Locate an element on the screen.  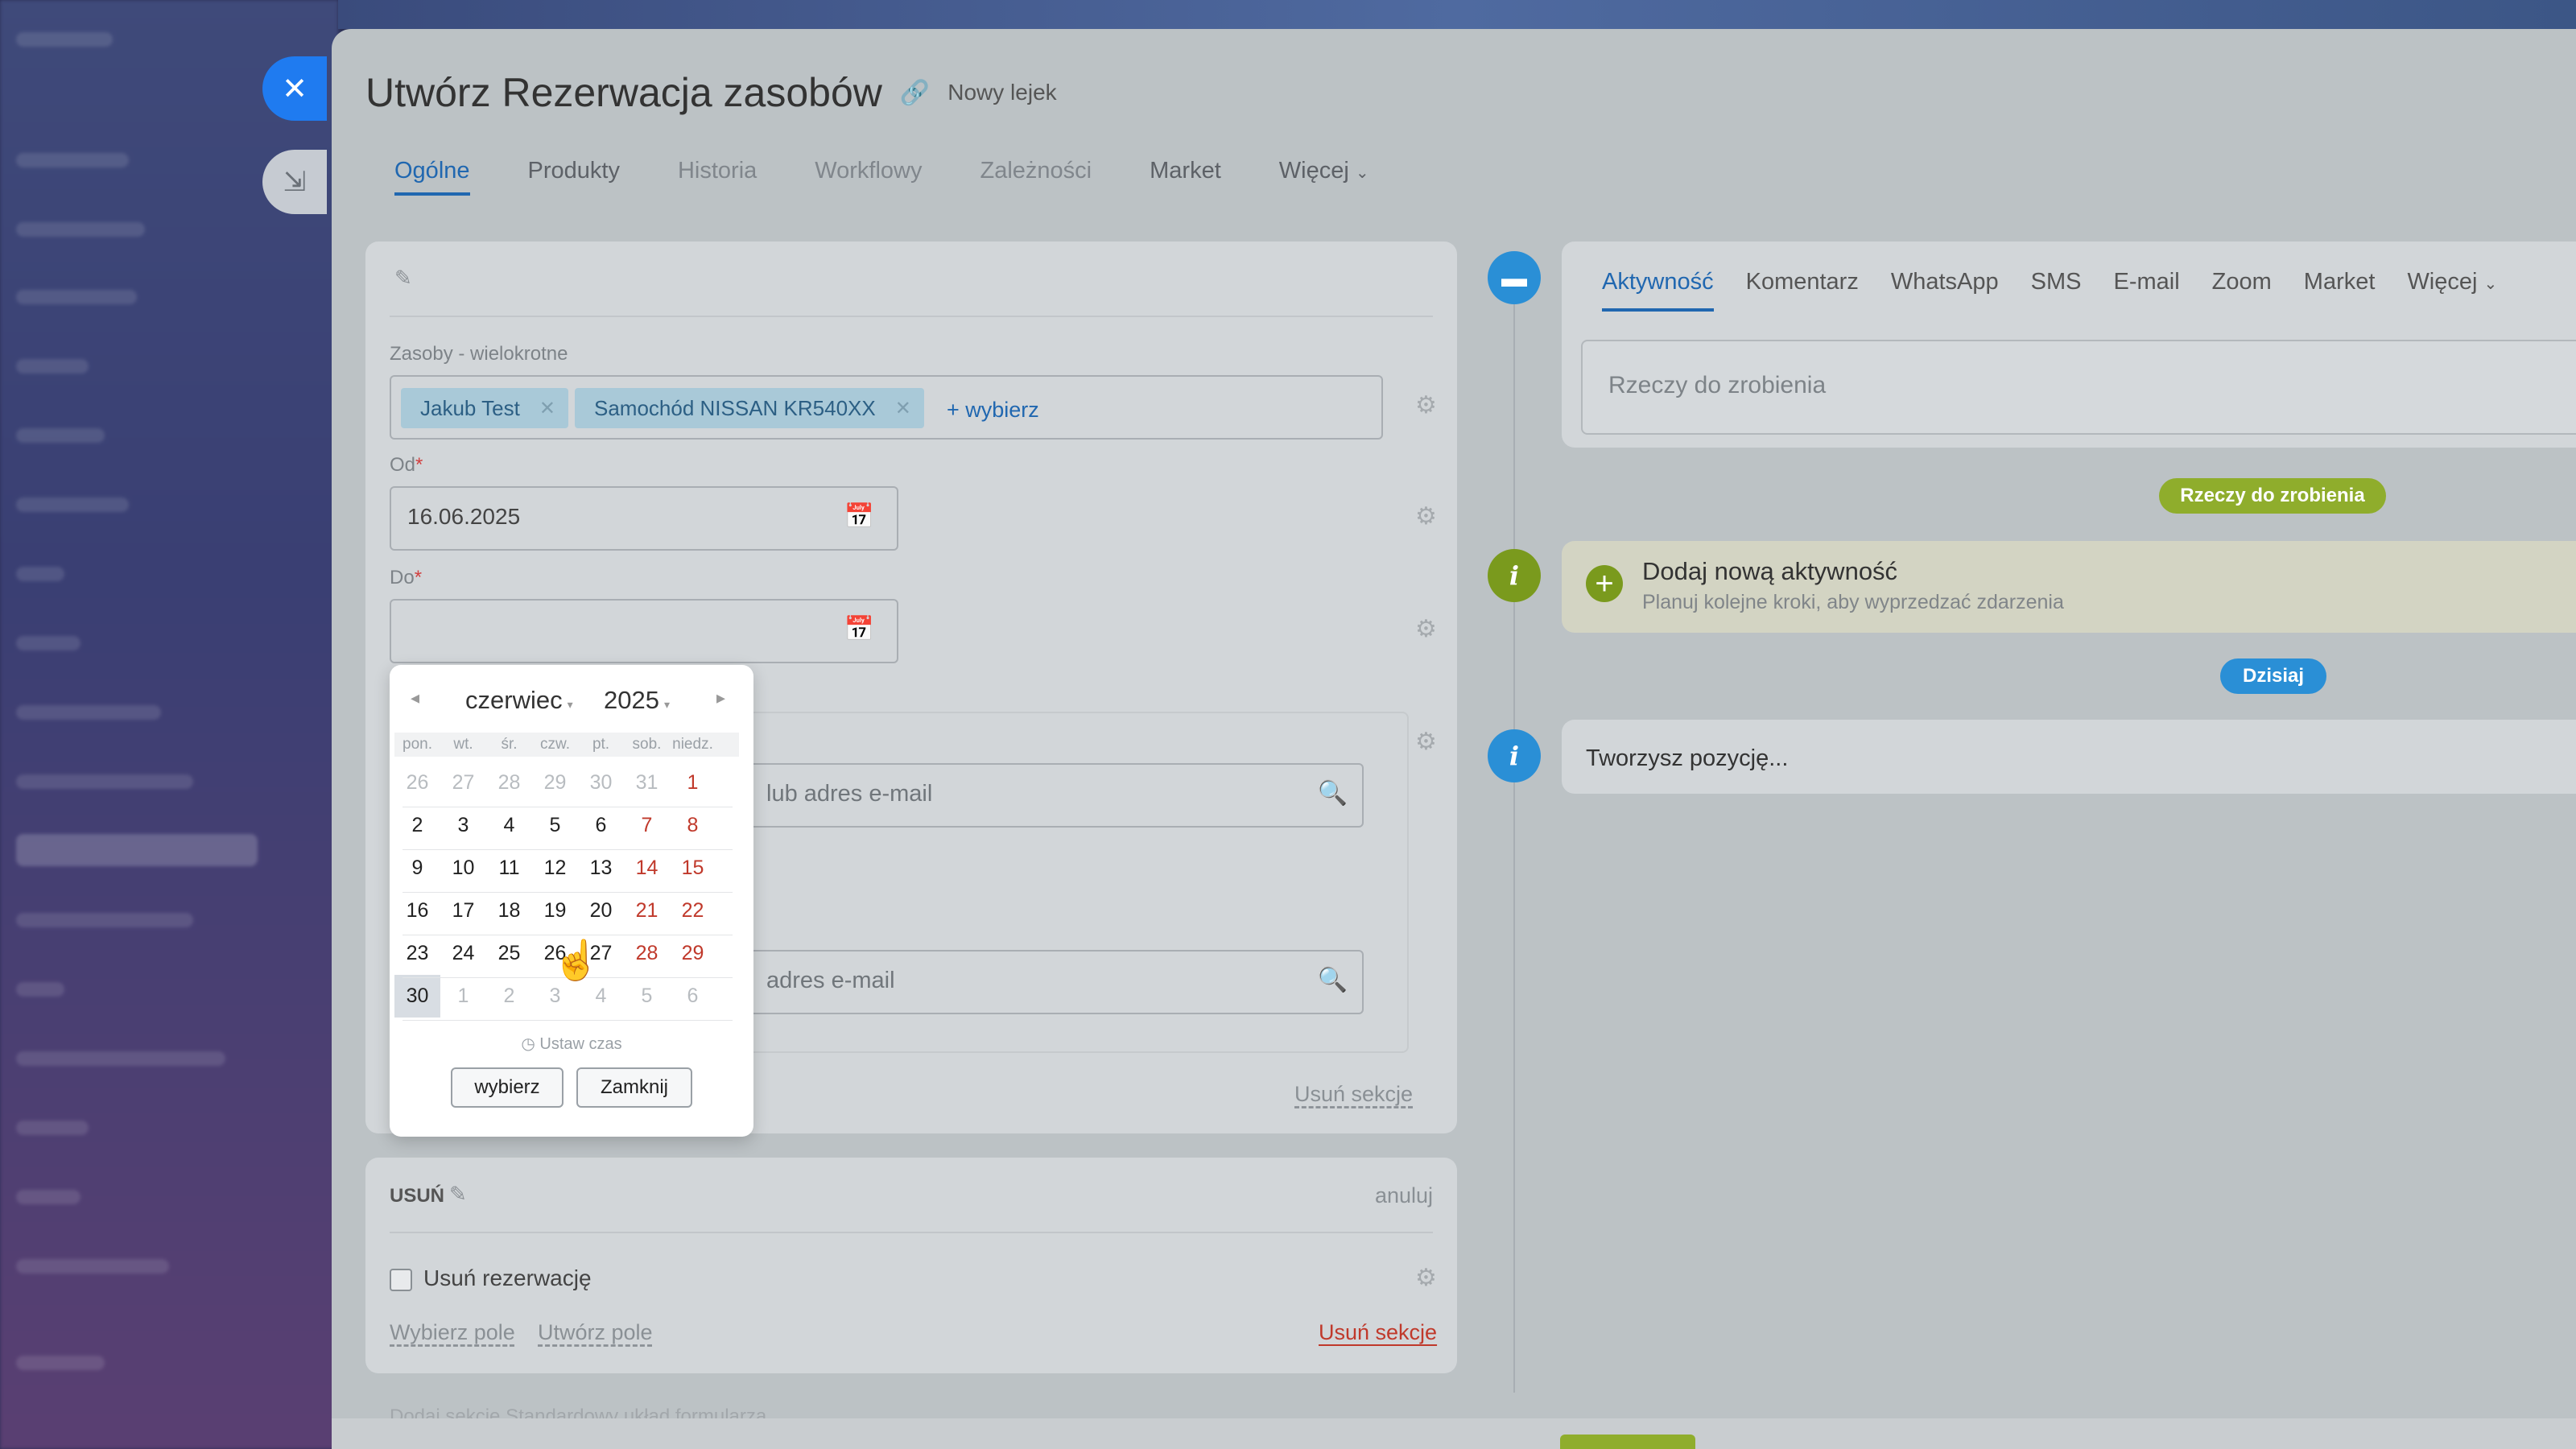
calendar-day: 22 is located at coordinates (693, 911).